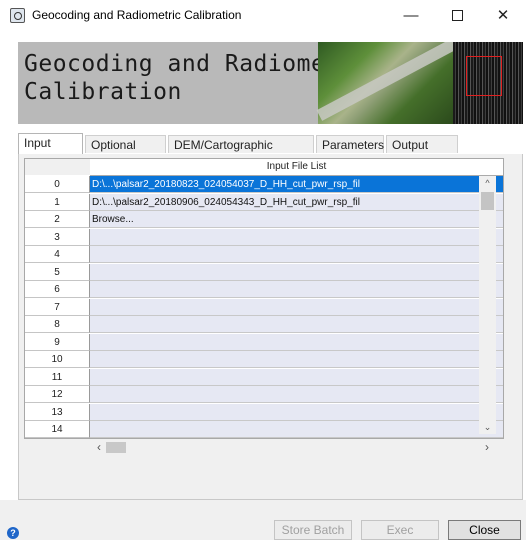 The width and height of the screenshot is (526, 540). Describe the element at coordinates (116, 447) in the screenshot. I see `hscroll-thumb` at that location.